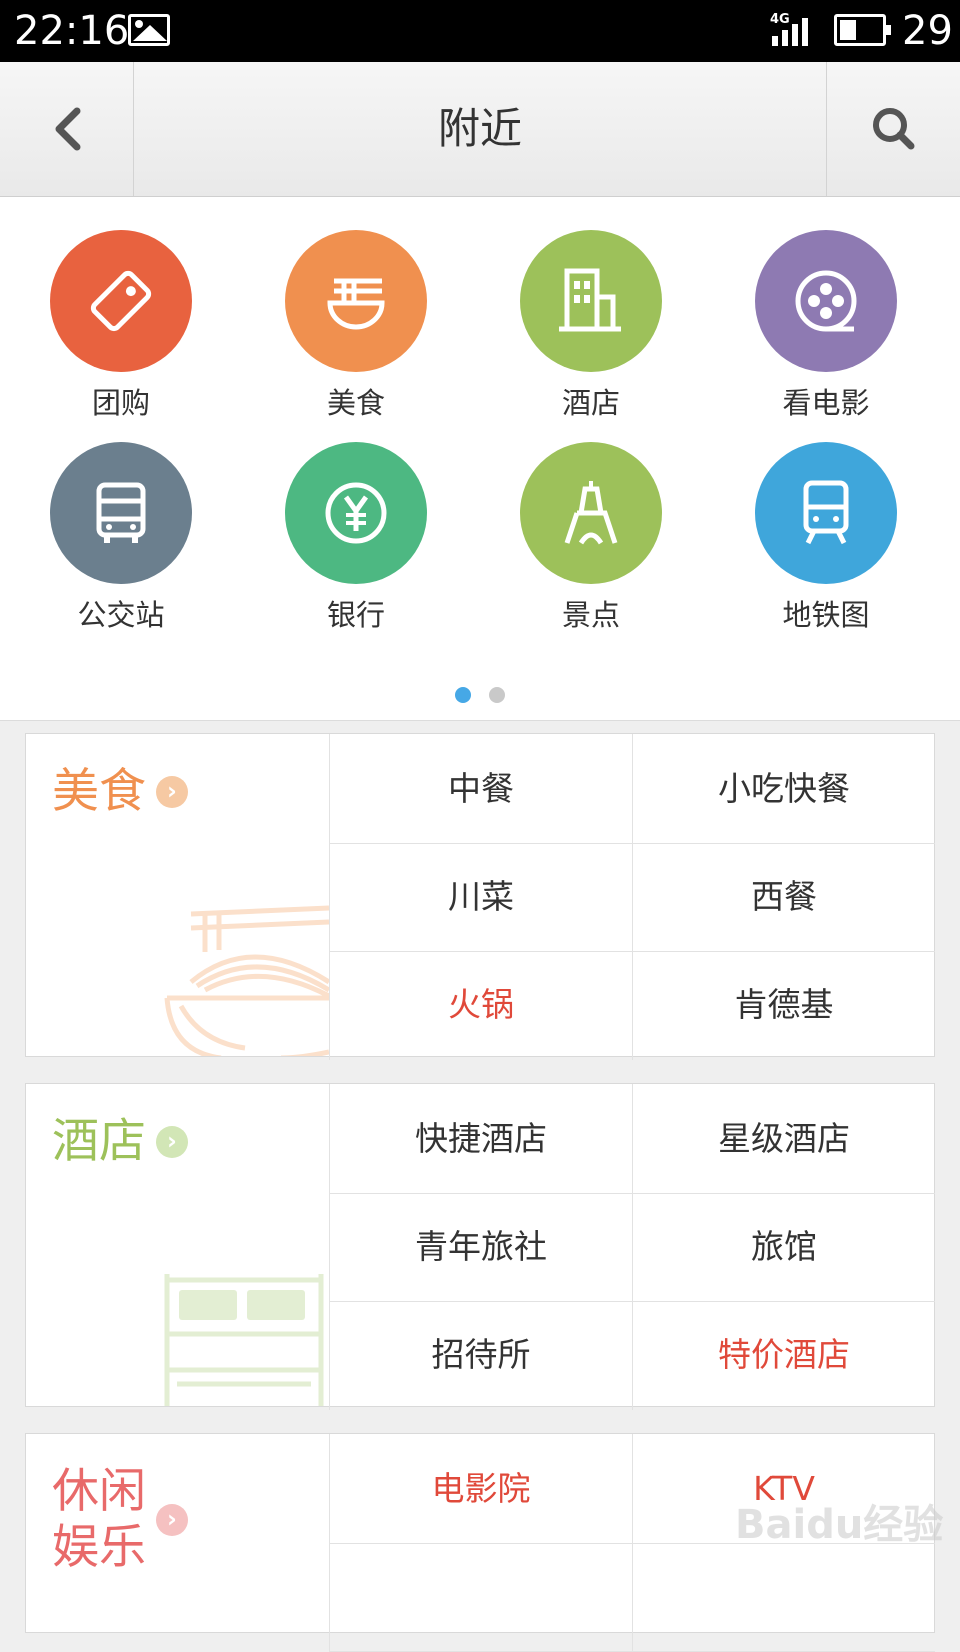 This screenshot has width=960, height=1652. What do you see at coordinates (480, 31) in the screenshot?
I see `status-bar: 22:16 4G 29` at bounding box center [480, 31].